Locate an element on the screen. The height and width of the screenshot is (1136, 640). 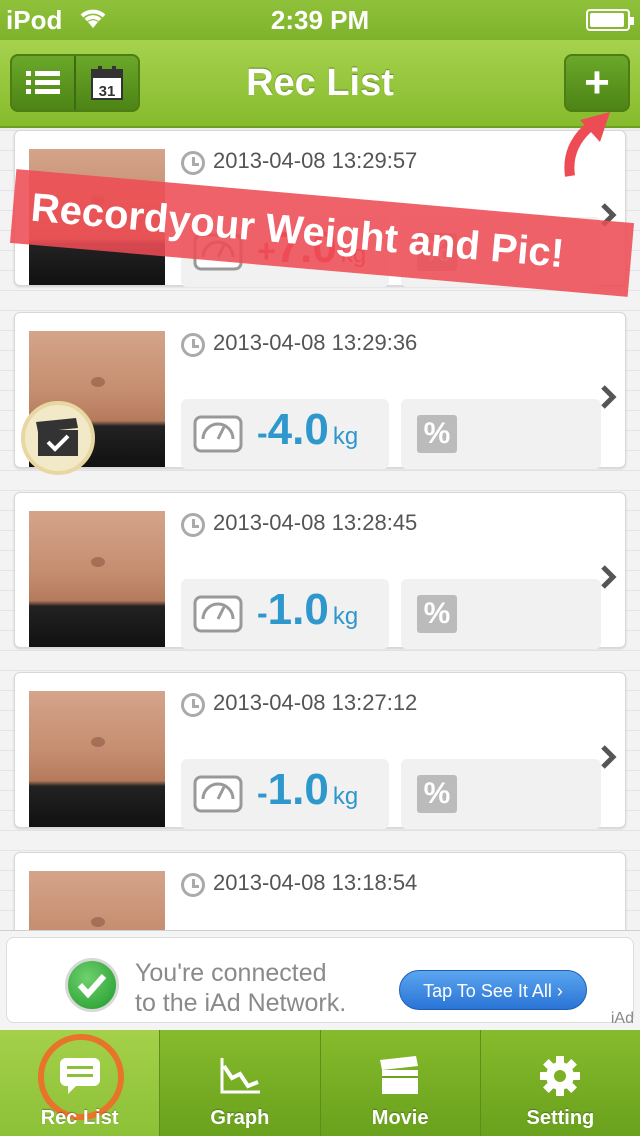
tab-graph: Graph is located at coordinates (239, 1083).